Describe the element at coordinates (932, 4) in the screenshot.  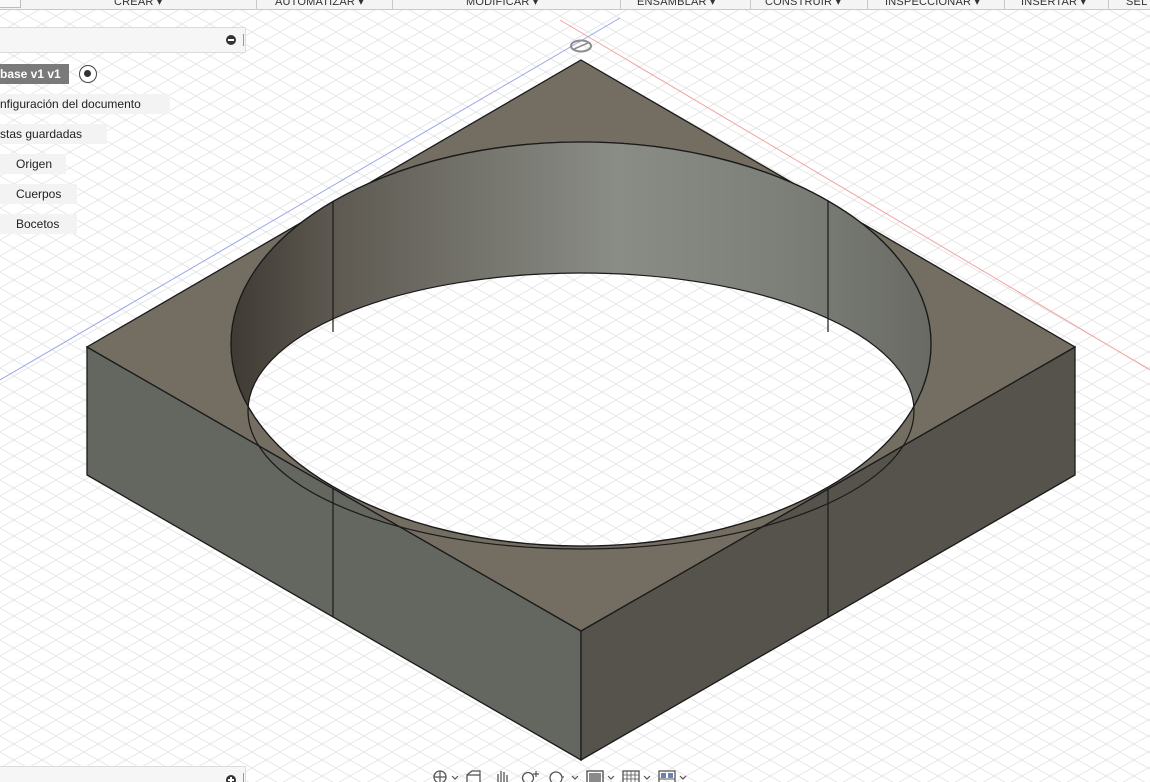
I see `menu-inspeccionar: INSPECCIONAR ▾` at that location.